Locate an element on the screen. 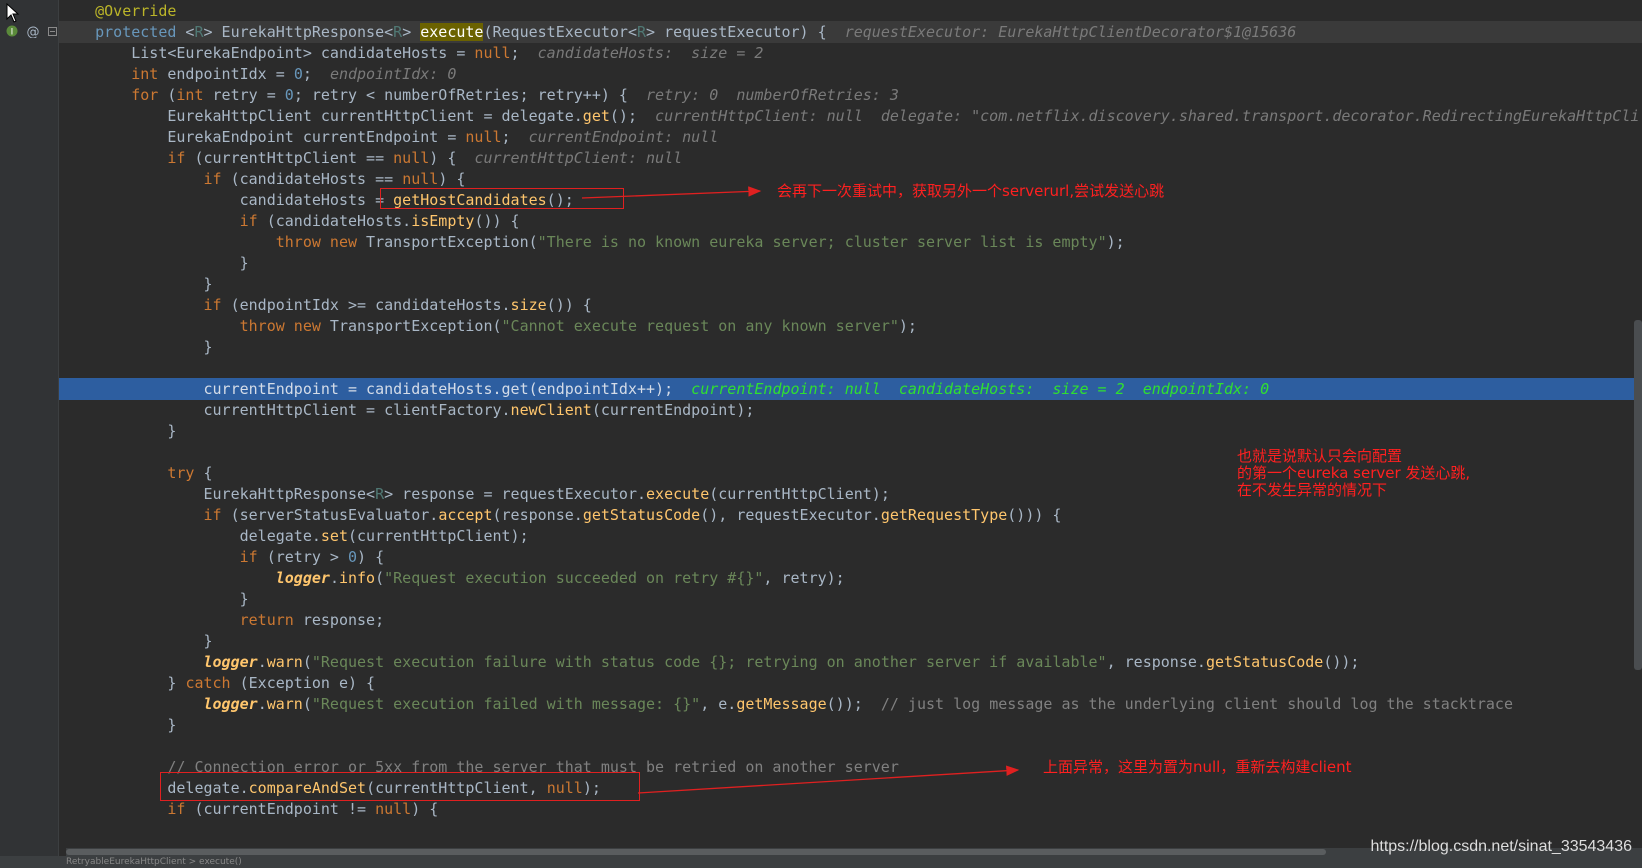 The height and width of the screenshot is (868, 1642). vertical-scrollbar is located at coordinates (1638, 495).